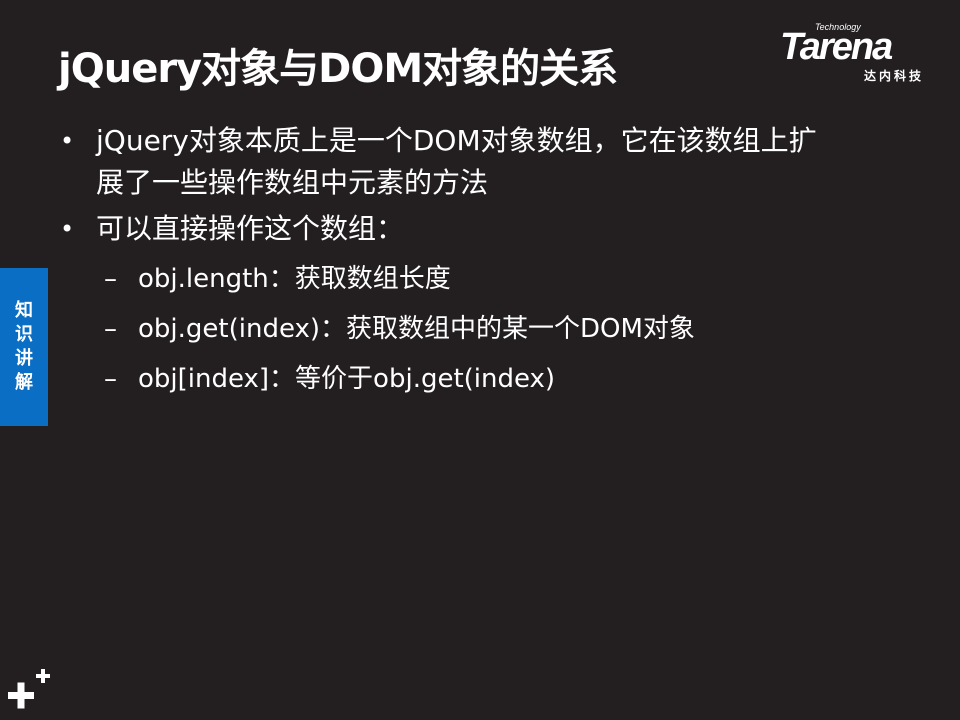 Image resolution: width=960 pixels, height=720 pixels. Describe the element at coordinates (24, 382) in the screenshot. I see `side-tab-char: 解` at that location.